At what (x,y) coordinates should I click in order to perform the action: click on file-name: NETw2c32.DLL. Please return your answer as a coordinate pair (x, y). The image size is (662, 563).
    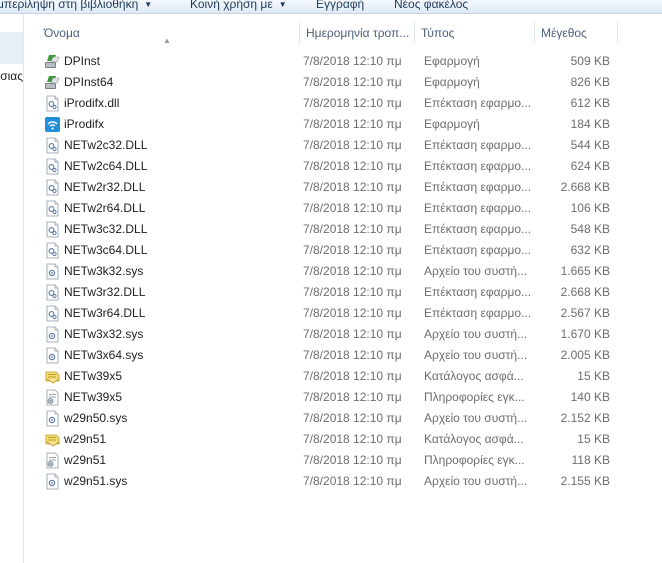
    Looking at the image, I should click on (106, 145).